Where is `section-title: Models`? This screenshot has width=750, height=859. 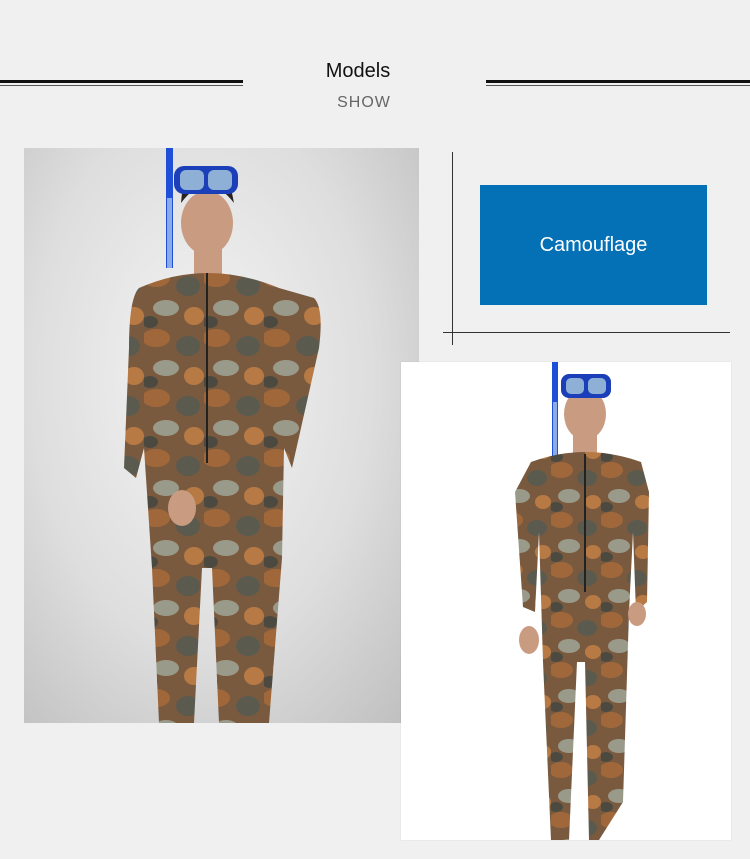 section-title: Models is located at coordinates (358, 71).